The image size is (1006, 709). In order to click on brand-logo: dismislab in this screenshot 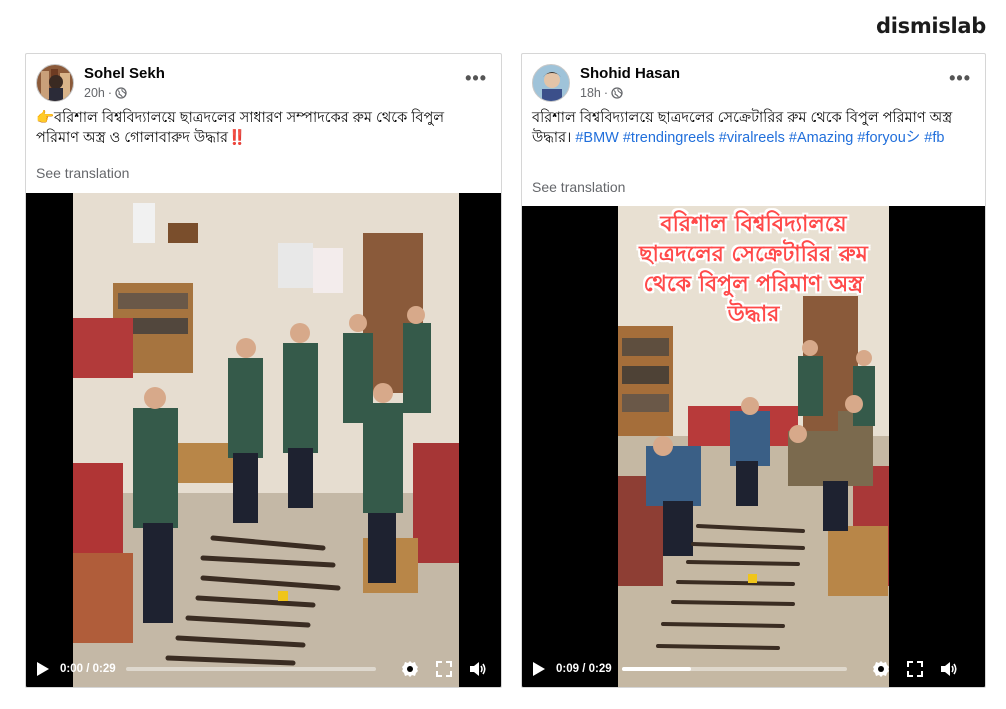, I will do `click(930, 26)`.